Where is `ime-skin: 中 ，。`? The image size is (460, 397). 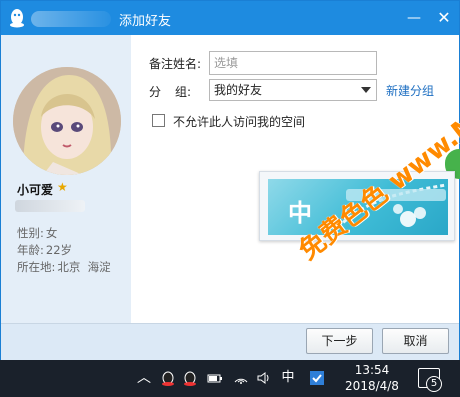 ime-skin: 中 ，。 is located at coordinates (358, 207).